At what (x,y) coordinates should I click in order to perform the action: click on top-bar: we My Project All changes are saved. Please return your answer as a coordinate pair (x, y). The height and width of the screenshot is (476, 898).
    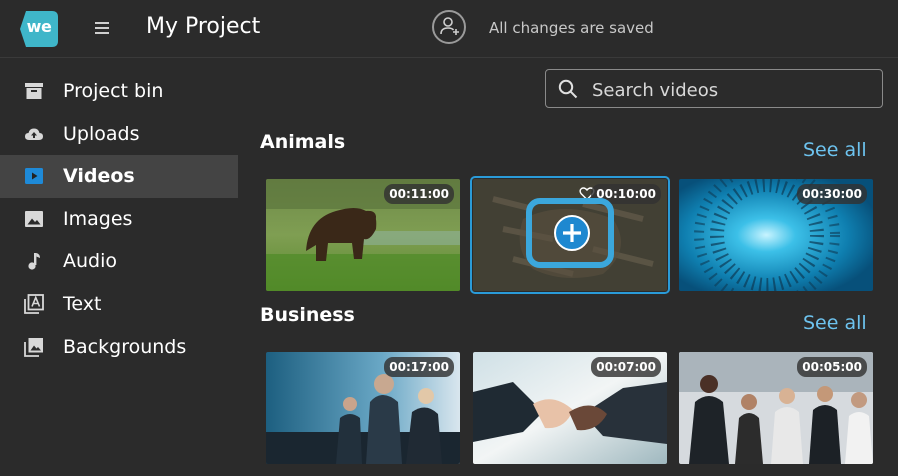
    Looking at the image, I should click on (449, 29).